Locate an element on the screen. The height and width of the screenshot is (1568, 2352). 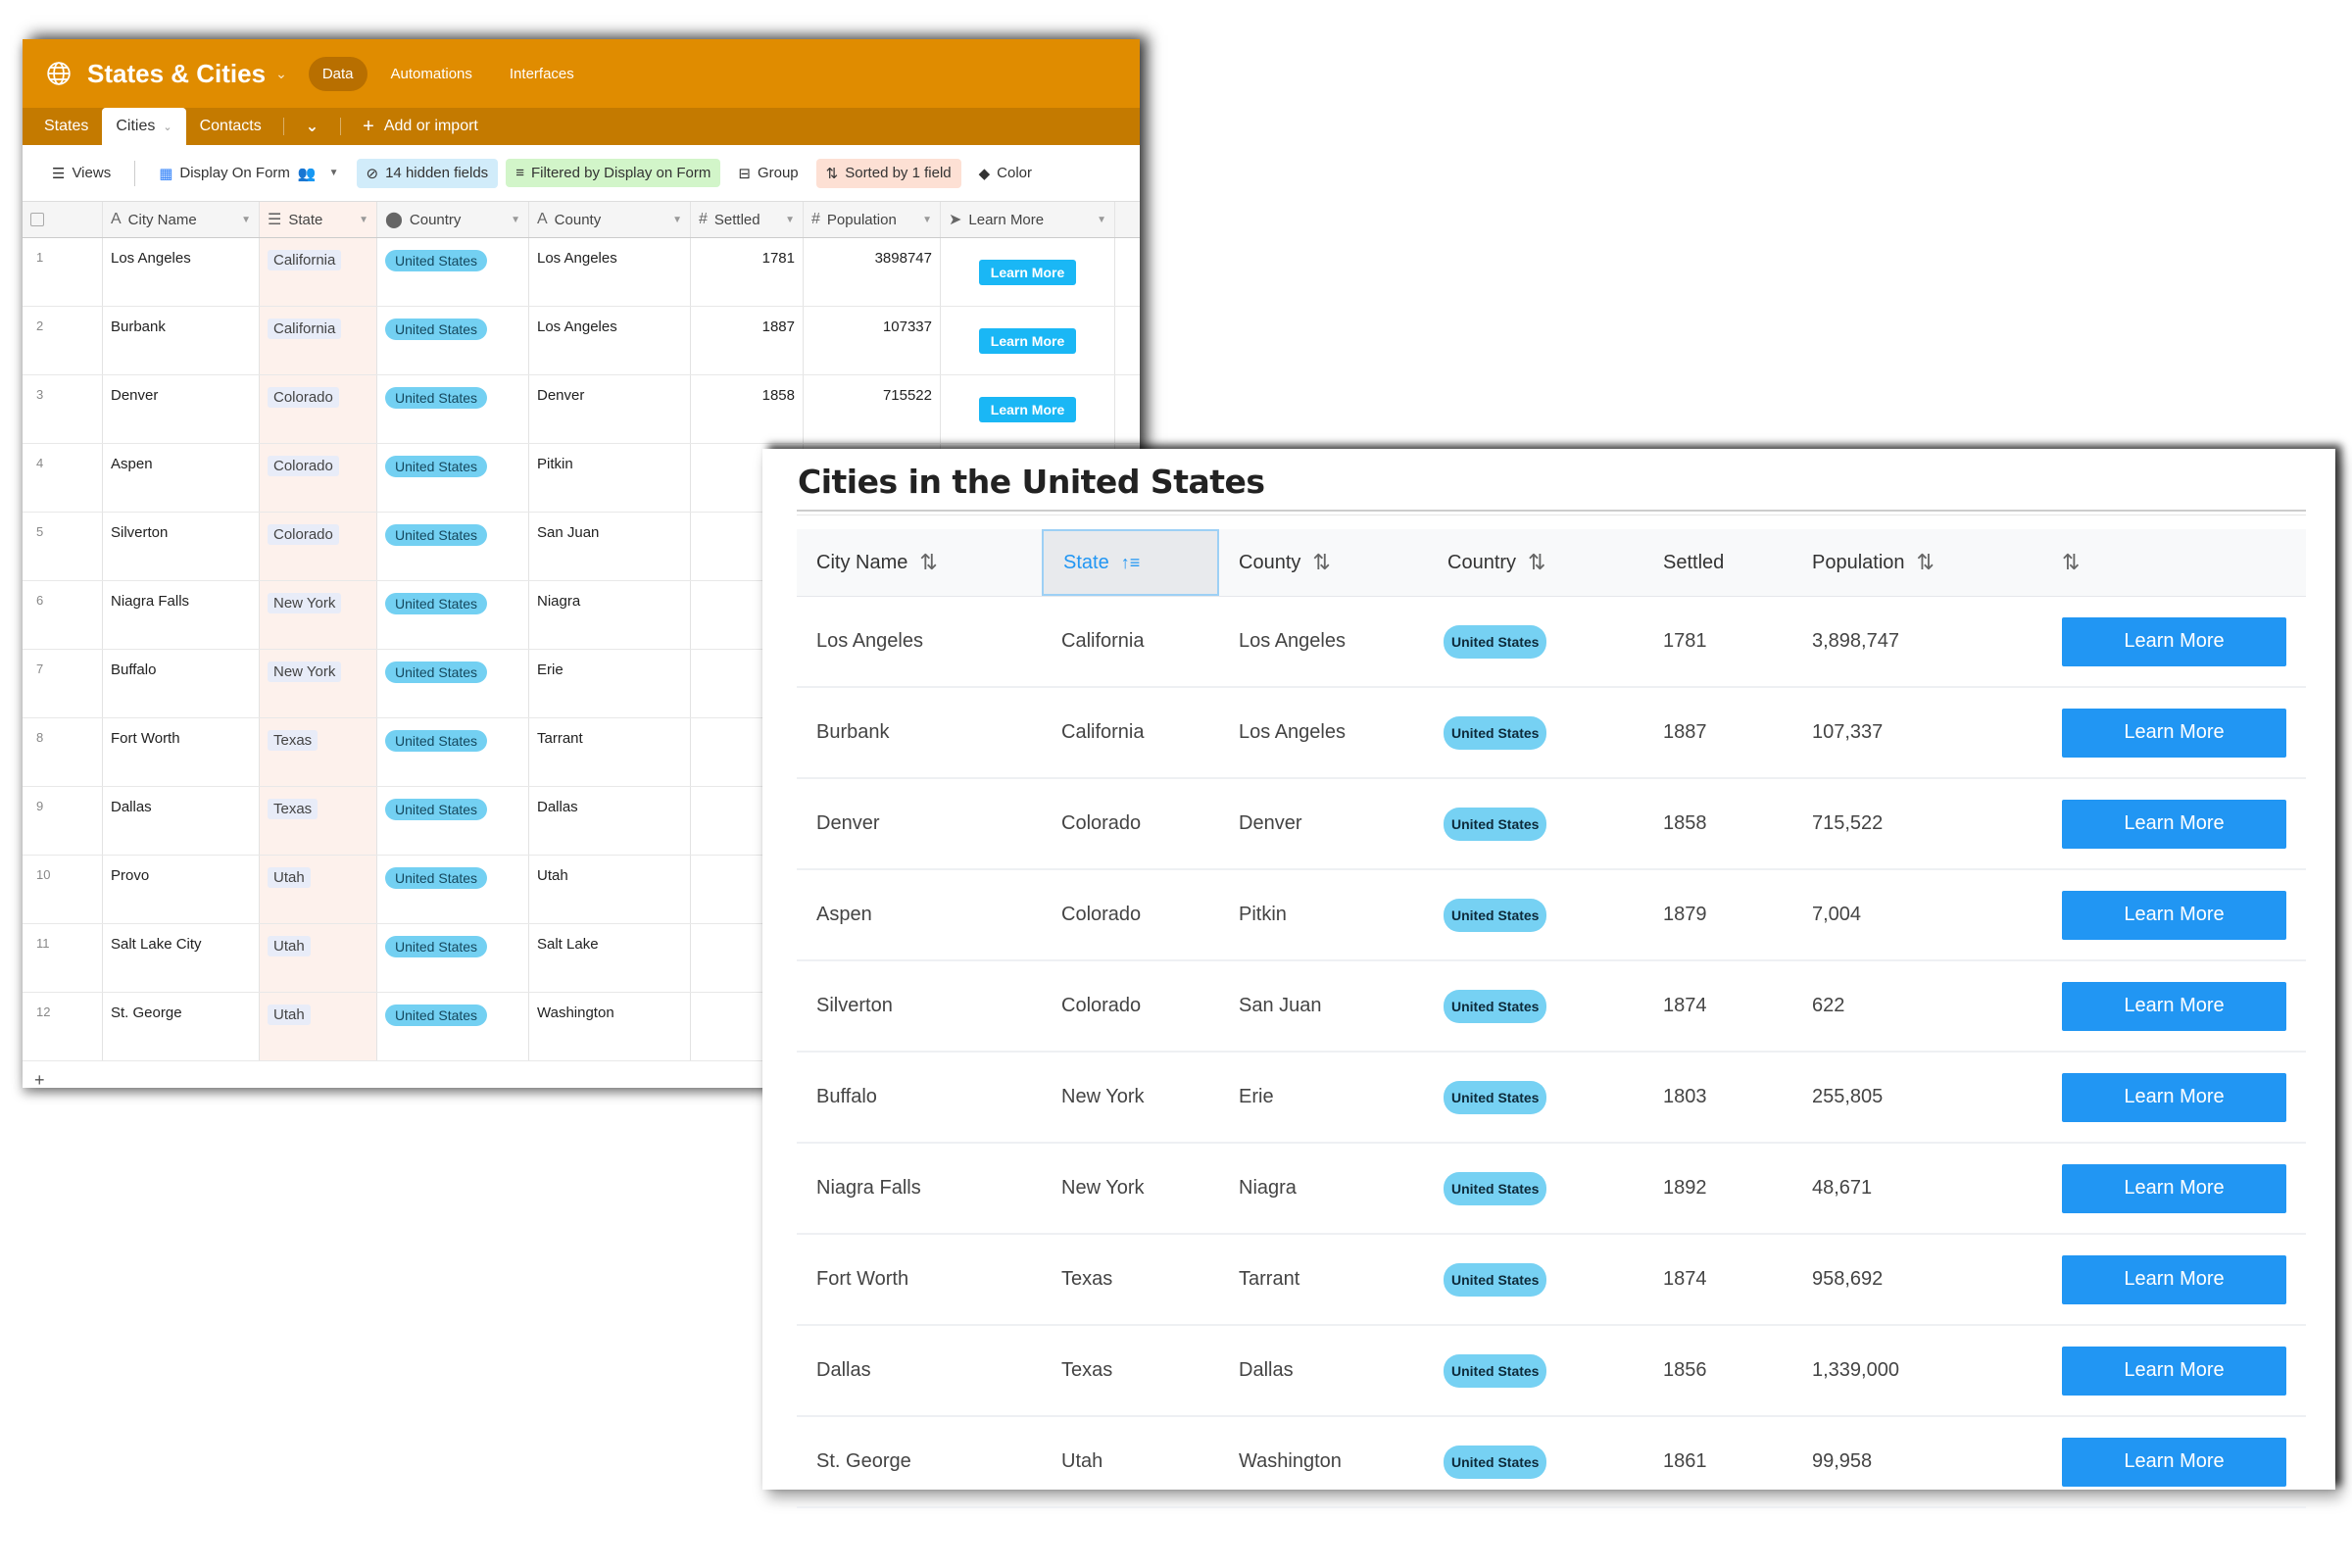
nav-automations: Automations is located at coordinates (431, 74).